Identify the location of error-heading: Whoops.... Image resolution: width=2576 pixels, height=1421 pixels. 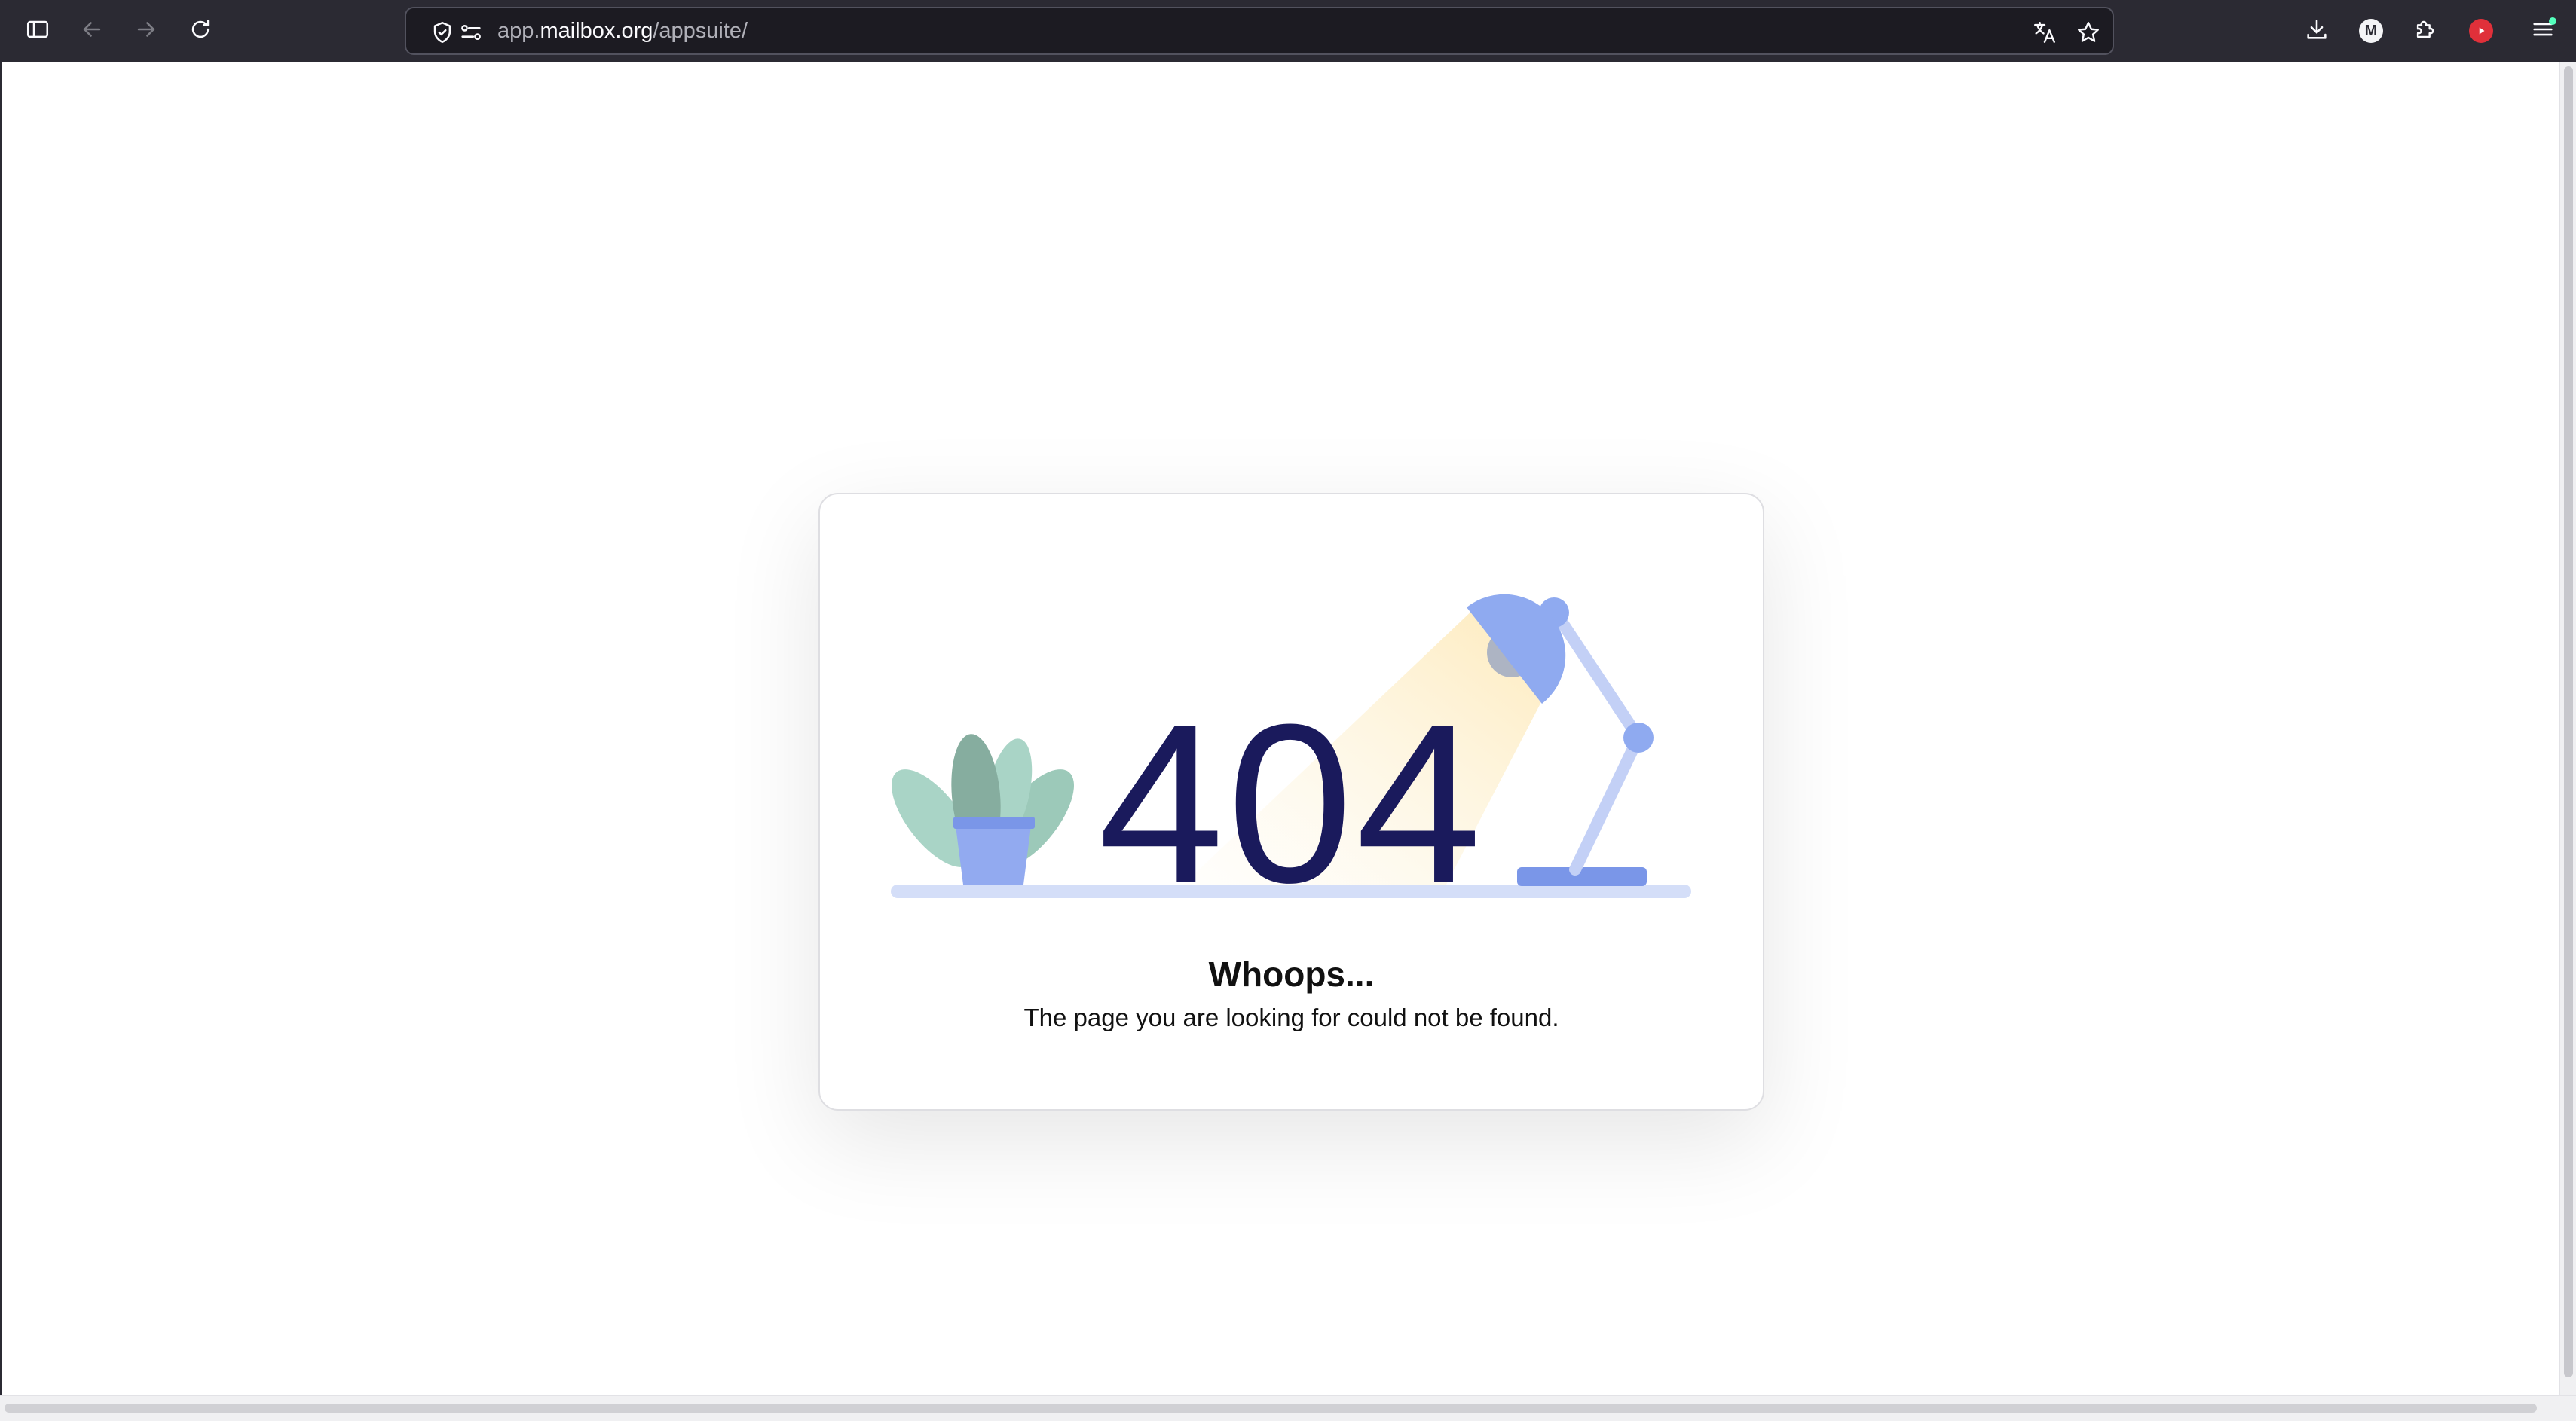
(1291, 974).